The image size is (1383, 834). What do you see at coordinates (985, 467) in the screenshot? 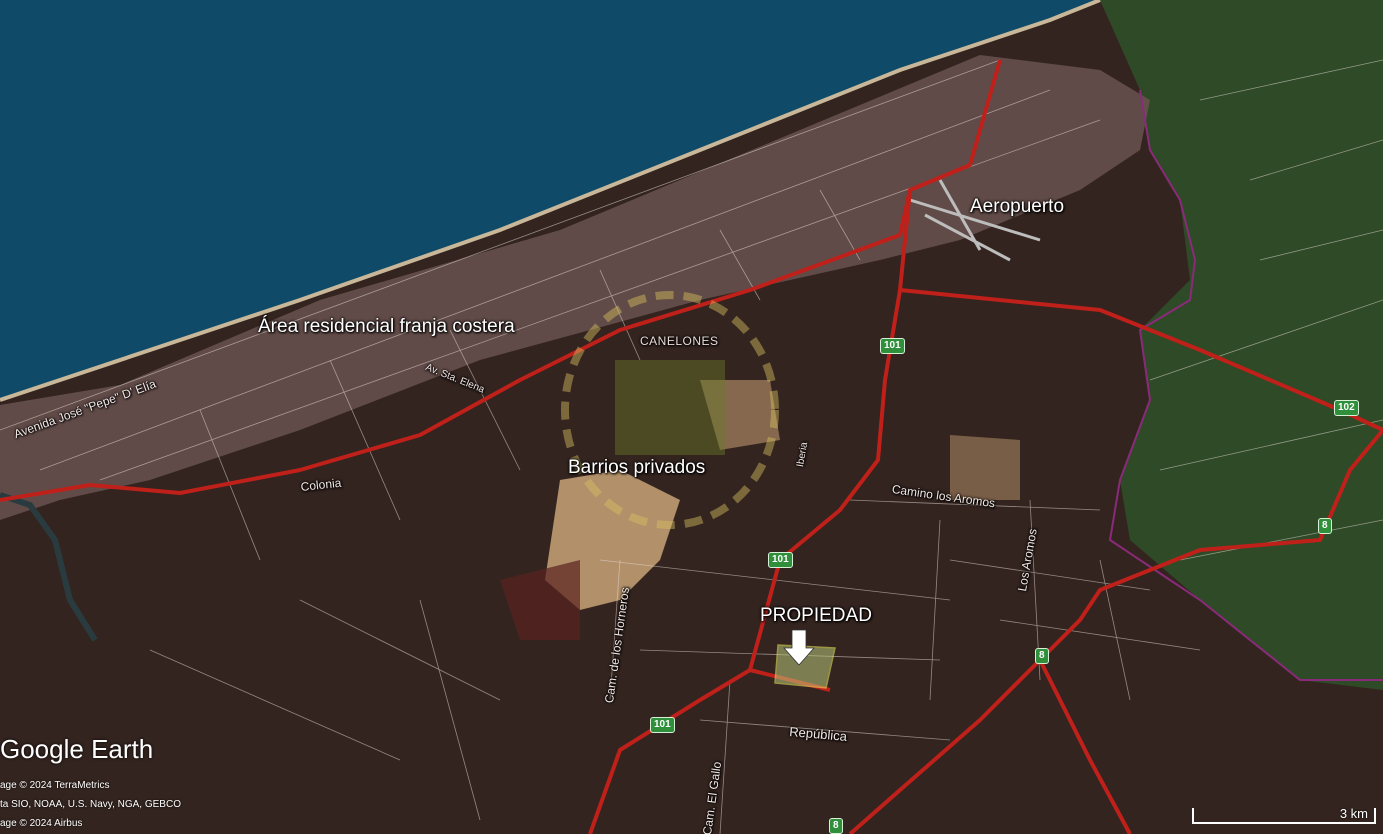
I see `sandy-patch-east` at bounding box center [985, 467].